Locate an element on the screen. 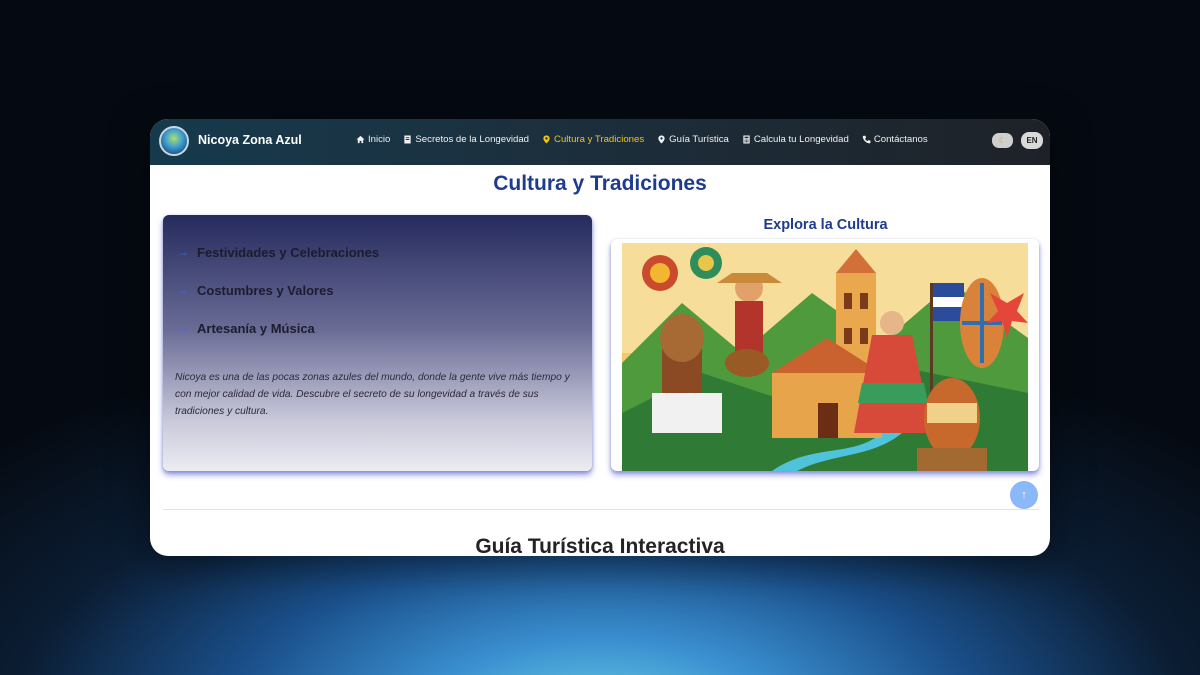  scroll-to-top-button: ↑ is located at coordinates (1024, 495).